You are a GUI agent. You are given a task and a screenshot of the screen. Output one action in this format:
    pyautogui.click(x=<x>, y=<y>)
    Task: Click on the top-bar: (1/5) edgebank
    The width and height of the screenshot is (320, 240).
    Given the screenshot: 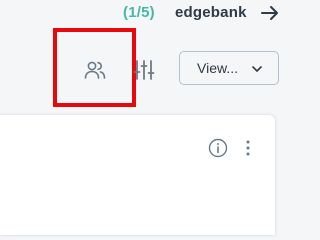 What is the action you would take?
    pyautogui.click(x=140, y=13)
    